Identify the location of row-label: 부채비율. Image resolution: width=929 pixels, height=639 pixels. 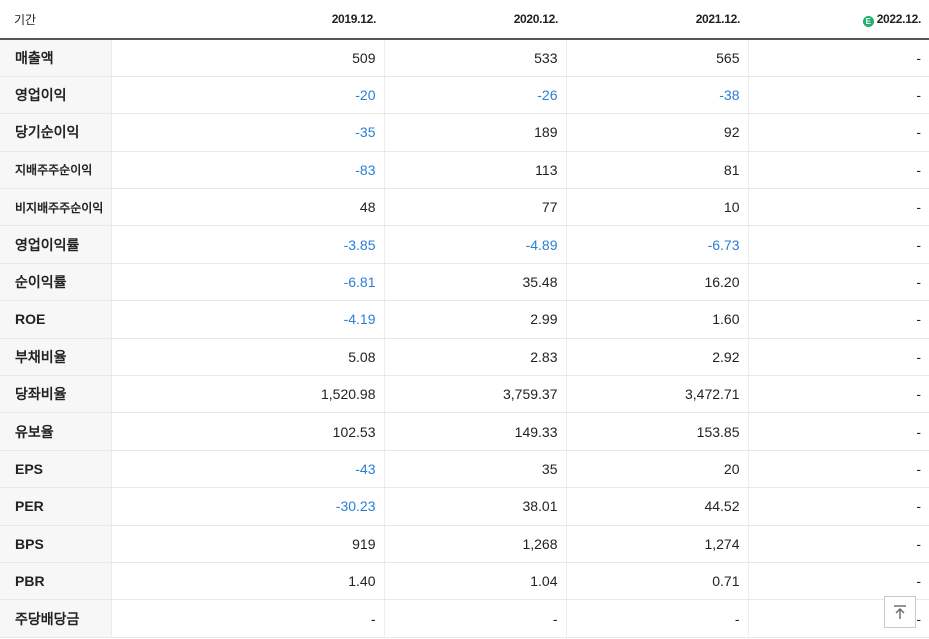
(55, 357).